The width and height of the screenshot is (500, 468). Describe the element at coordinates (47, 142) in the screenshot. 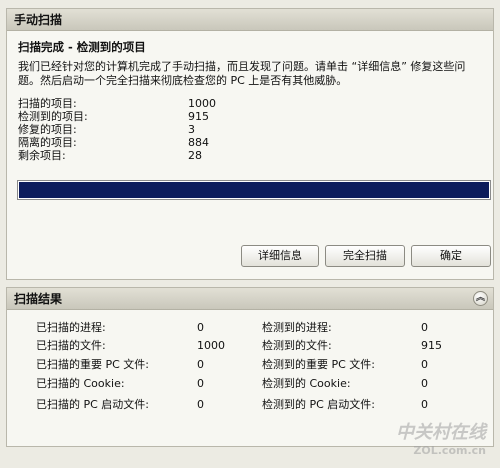

I see `stat-label: 隔离的项目:` at that location.